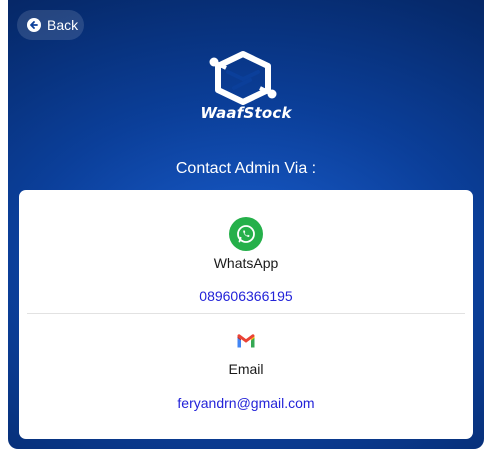  I want to click on whatsapp-label: WhatsApp, so click(246, 263).